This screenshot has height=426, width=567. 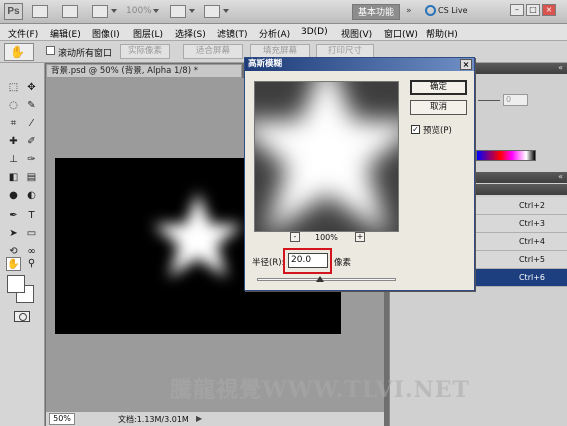 What do you see at coordinates (22, 316) in the screenshot?
I see `quick-mask-icon` at bounding box center [22, 316].